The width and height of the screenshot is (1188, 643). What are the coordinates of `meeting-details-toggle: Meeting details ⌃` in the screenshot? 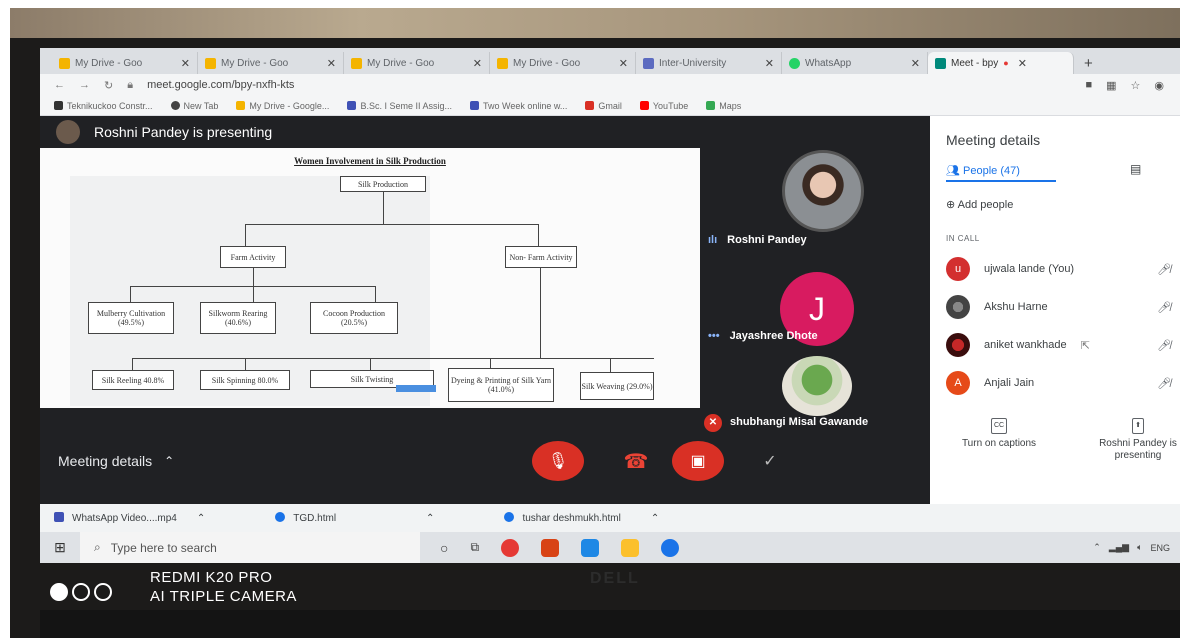 It's located at (375, 461).